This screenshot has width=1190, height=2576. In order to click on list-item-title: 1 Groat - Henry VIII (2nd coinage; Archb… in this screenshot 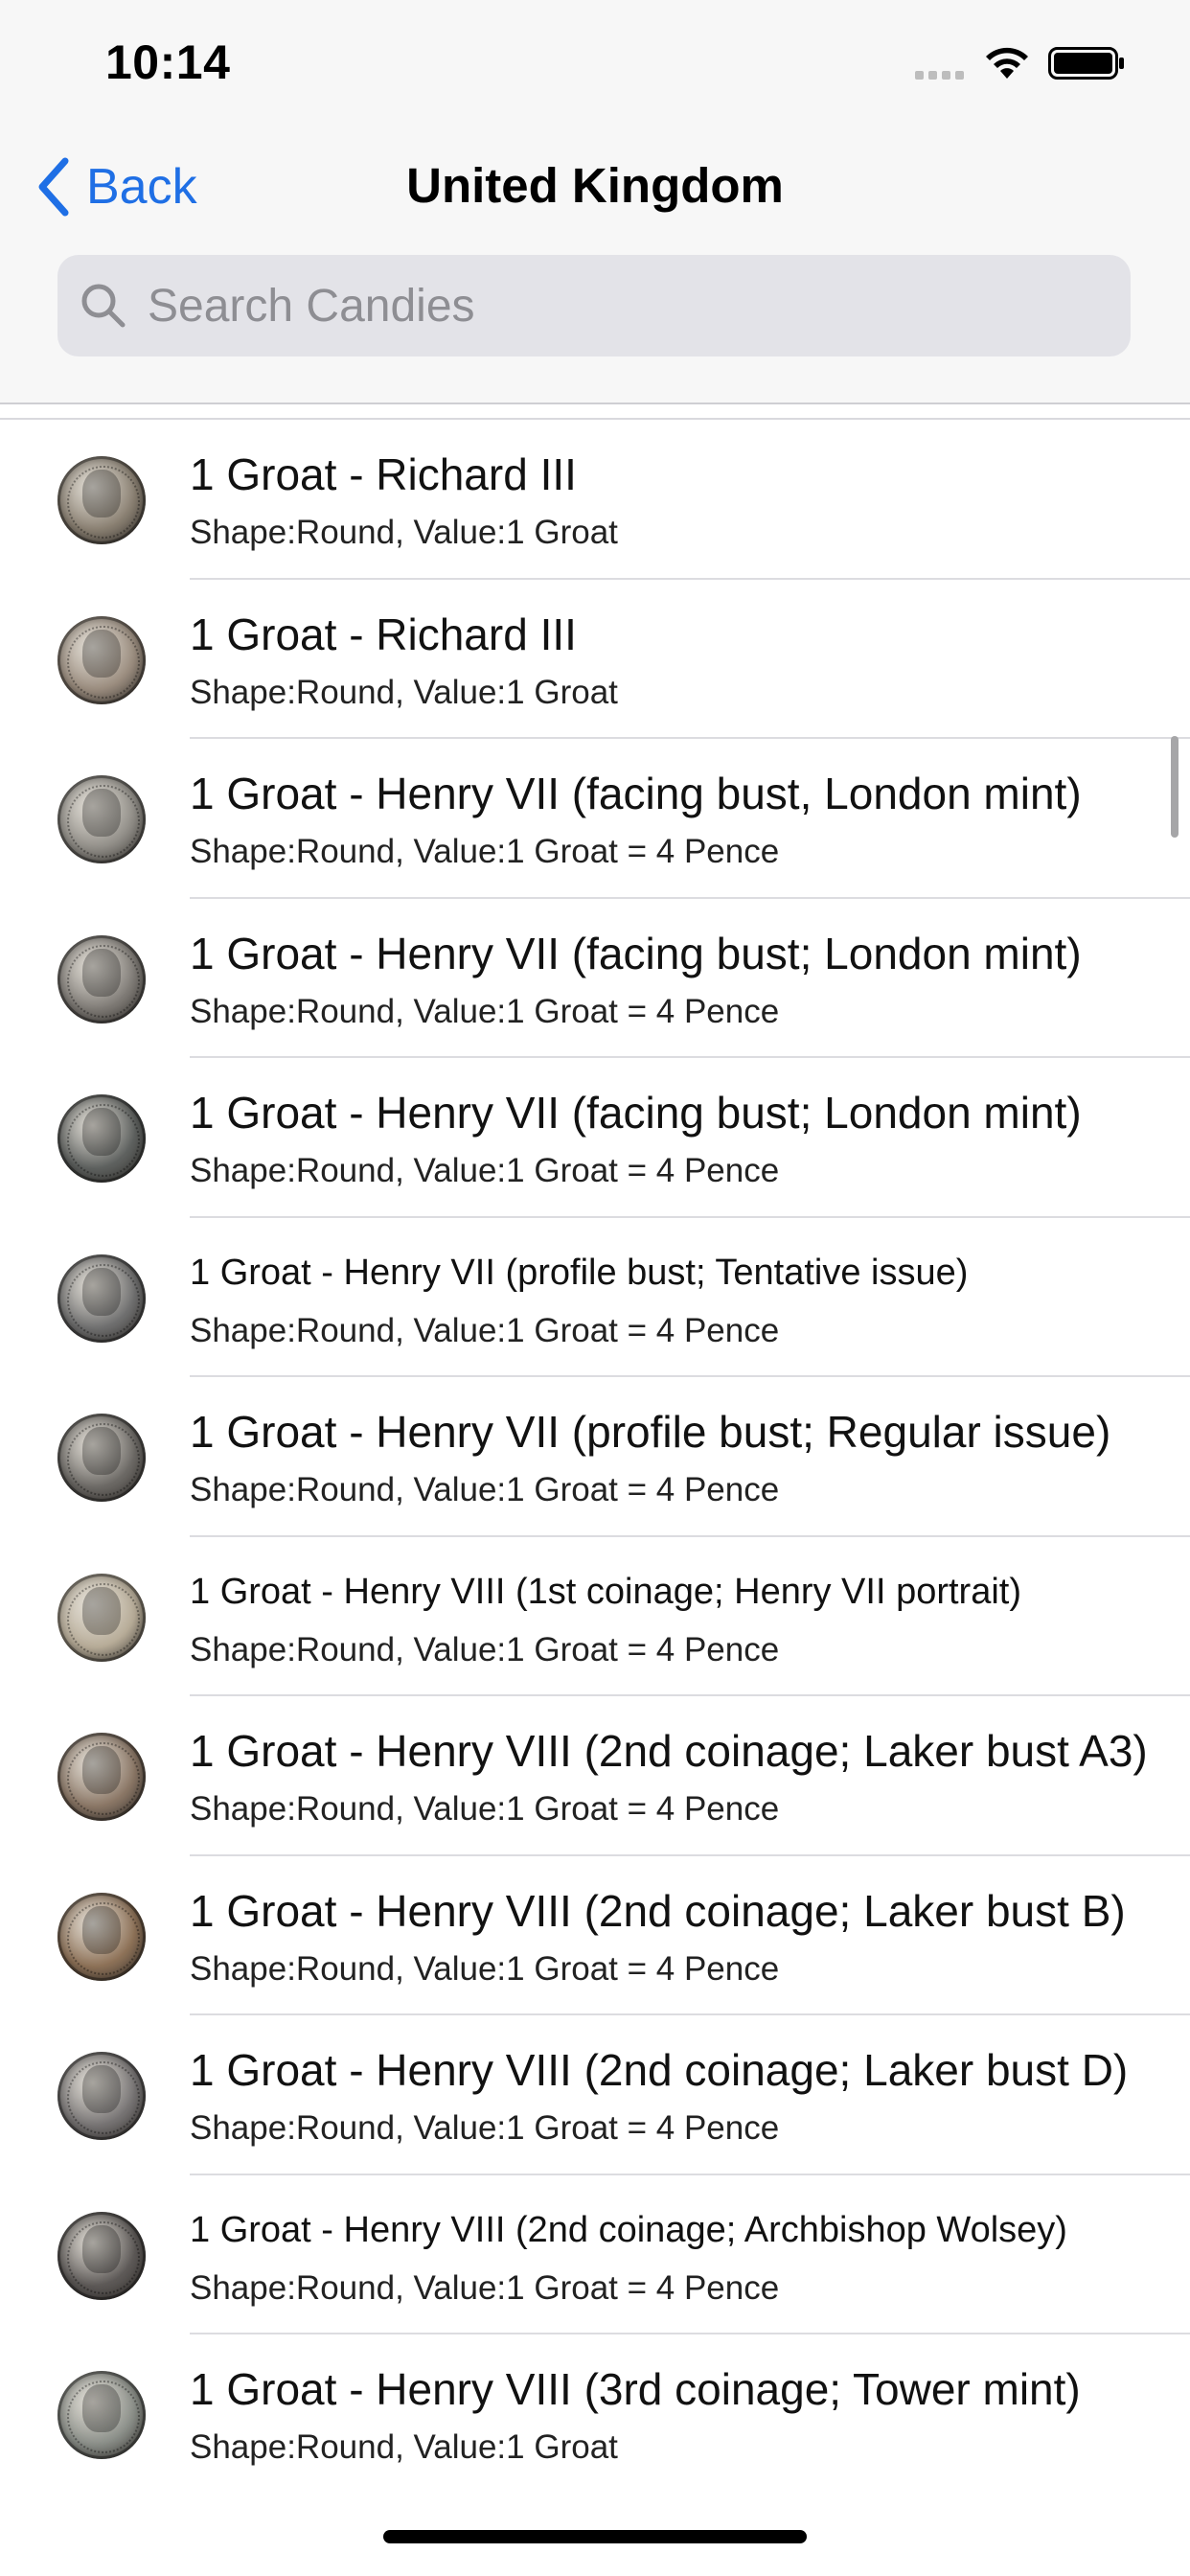, I will do `click(629, 2229)`.